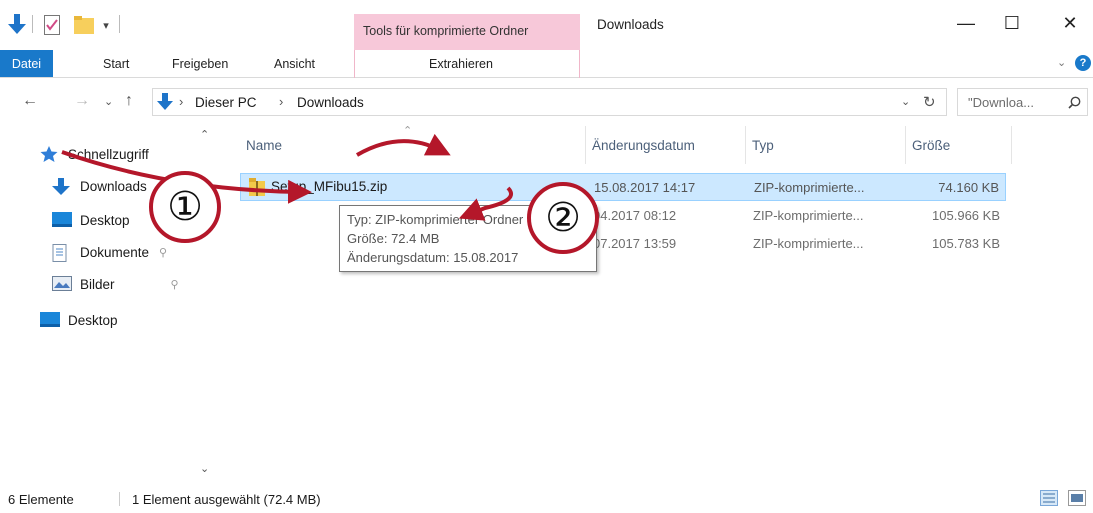 The height and width of the screenshot is (513, 1093). I want to click on status-selection: 1 Element ausgewählt (72.4 MB), so click(226, 499).